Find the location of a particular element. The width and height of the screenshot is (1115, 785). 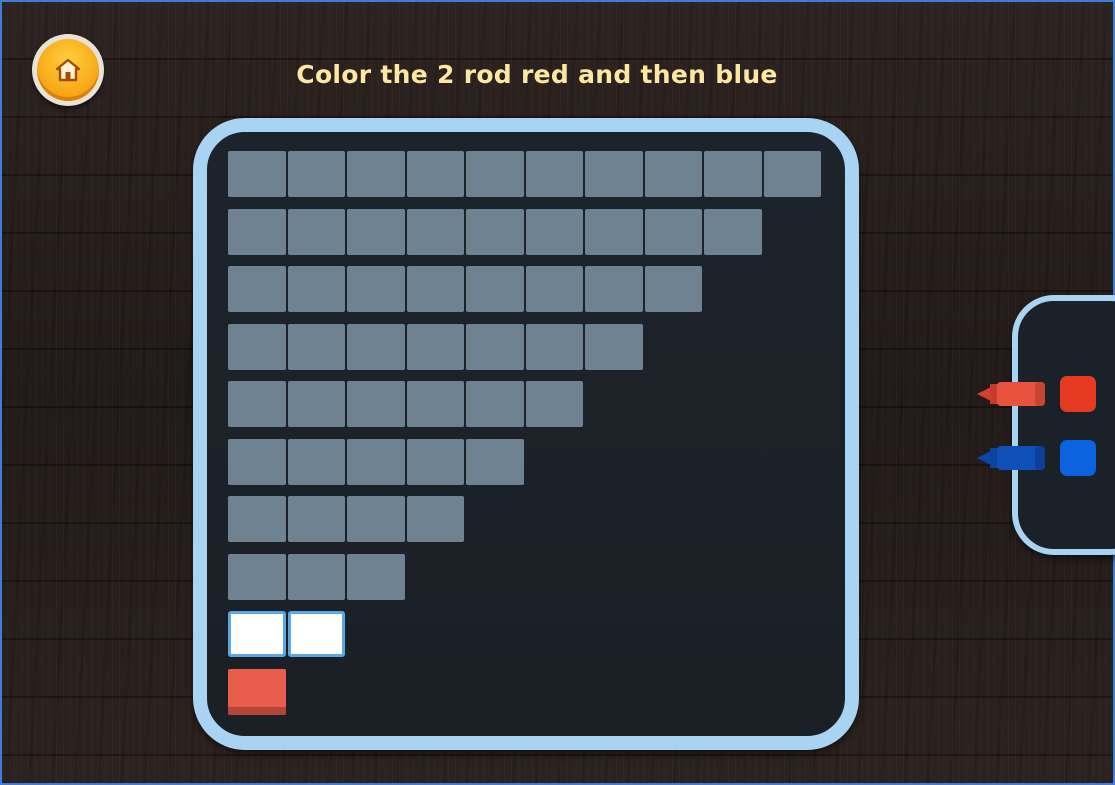

instruction-title: Color the 2 rod red and then blue is located at coordinates (537, 74).